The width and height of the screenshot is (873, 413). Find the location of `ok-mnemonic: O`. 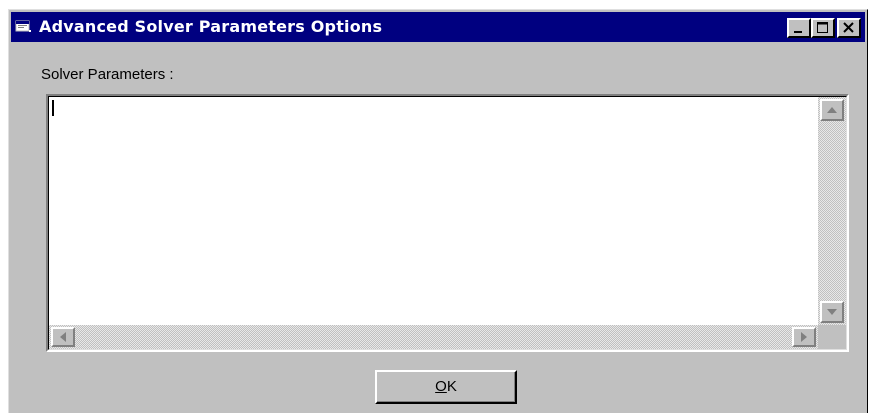

ok-mnemonic: O is located at coordinates (441, 386).